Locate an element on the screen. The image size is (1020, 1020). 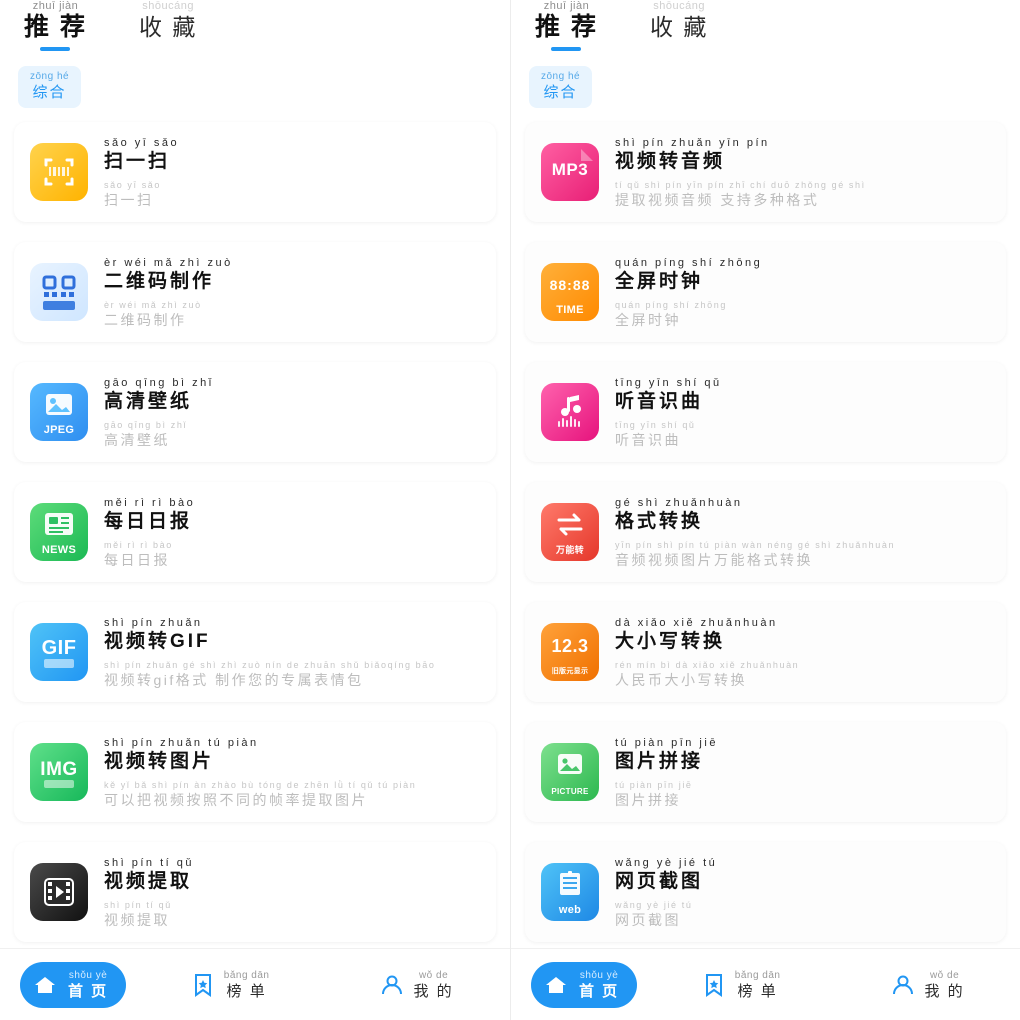
category-chip-row-right: zōng hé 综合 is located at coordinates (765, 85).